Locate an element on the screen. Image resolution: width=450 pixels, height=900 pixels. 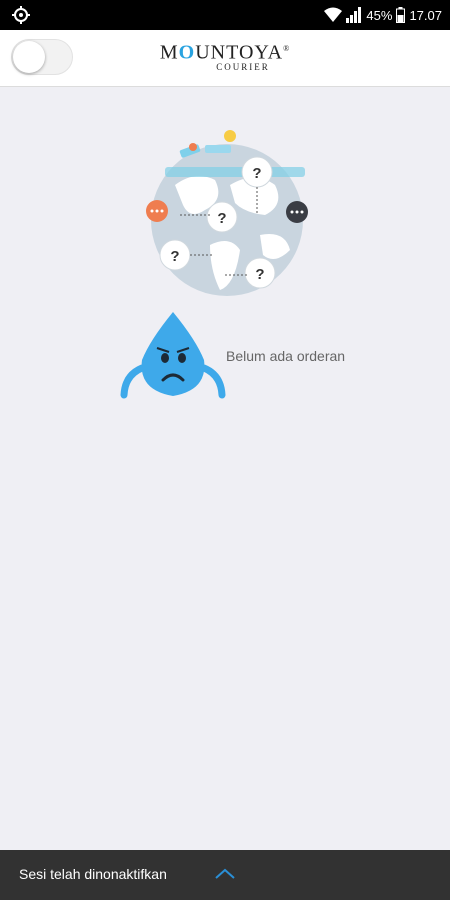
app-bar: MOUNTOYA® COURIER is located at coordinates (225, 58).